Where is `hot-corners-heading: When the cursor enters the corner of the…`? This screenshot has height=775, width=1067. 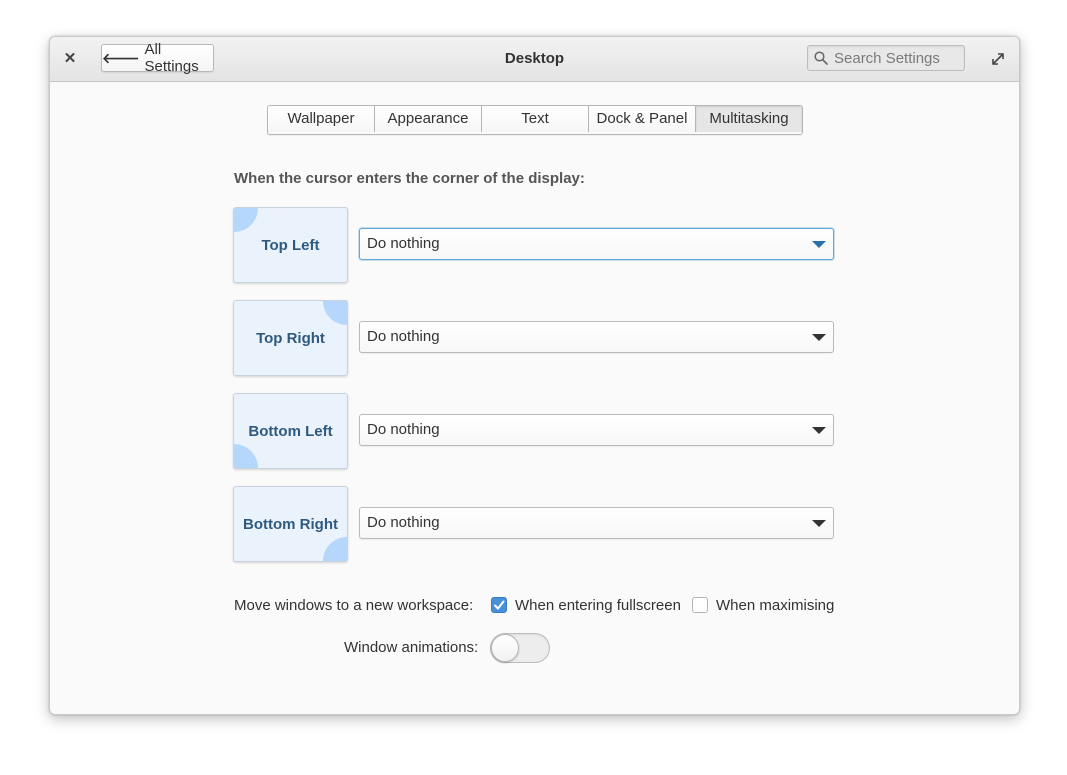 hot-corners-heading: When the cursor enters the corner of the… is located at coordinates (409, 178).